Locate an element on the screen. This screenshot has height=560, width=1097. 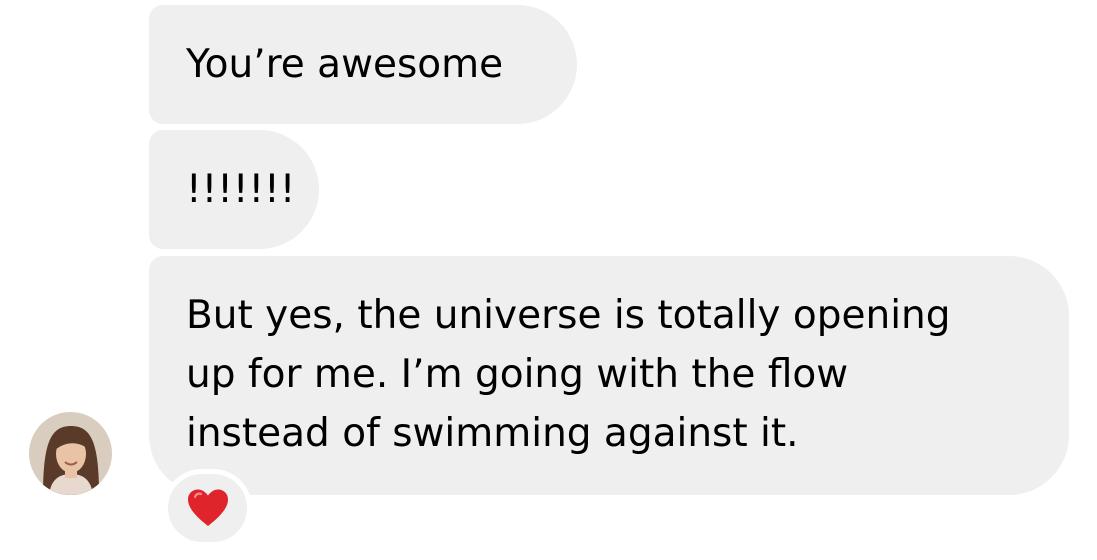
reaction-badge is located at coordinates (207, 508).